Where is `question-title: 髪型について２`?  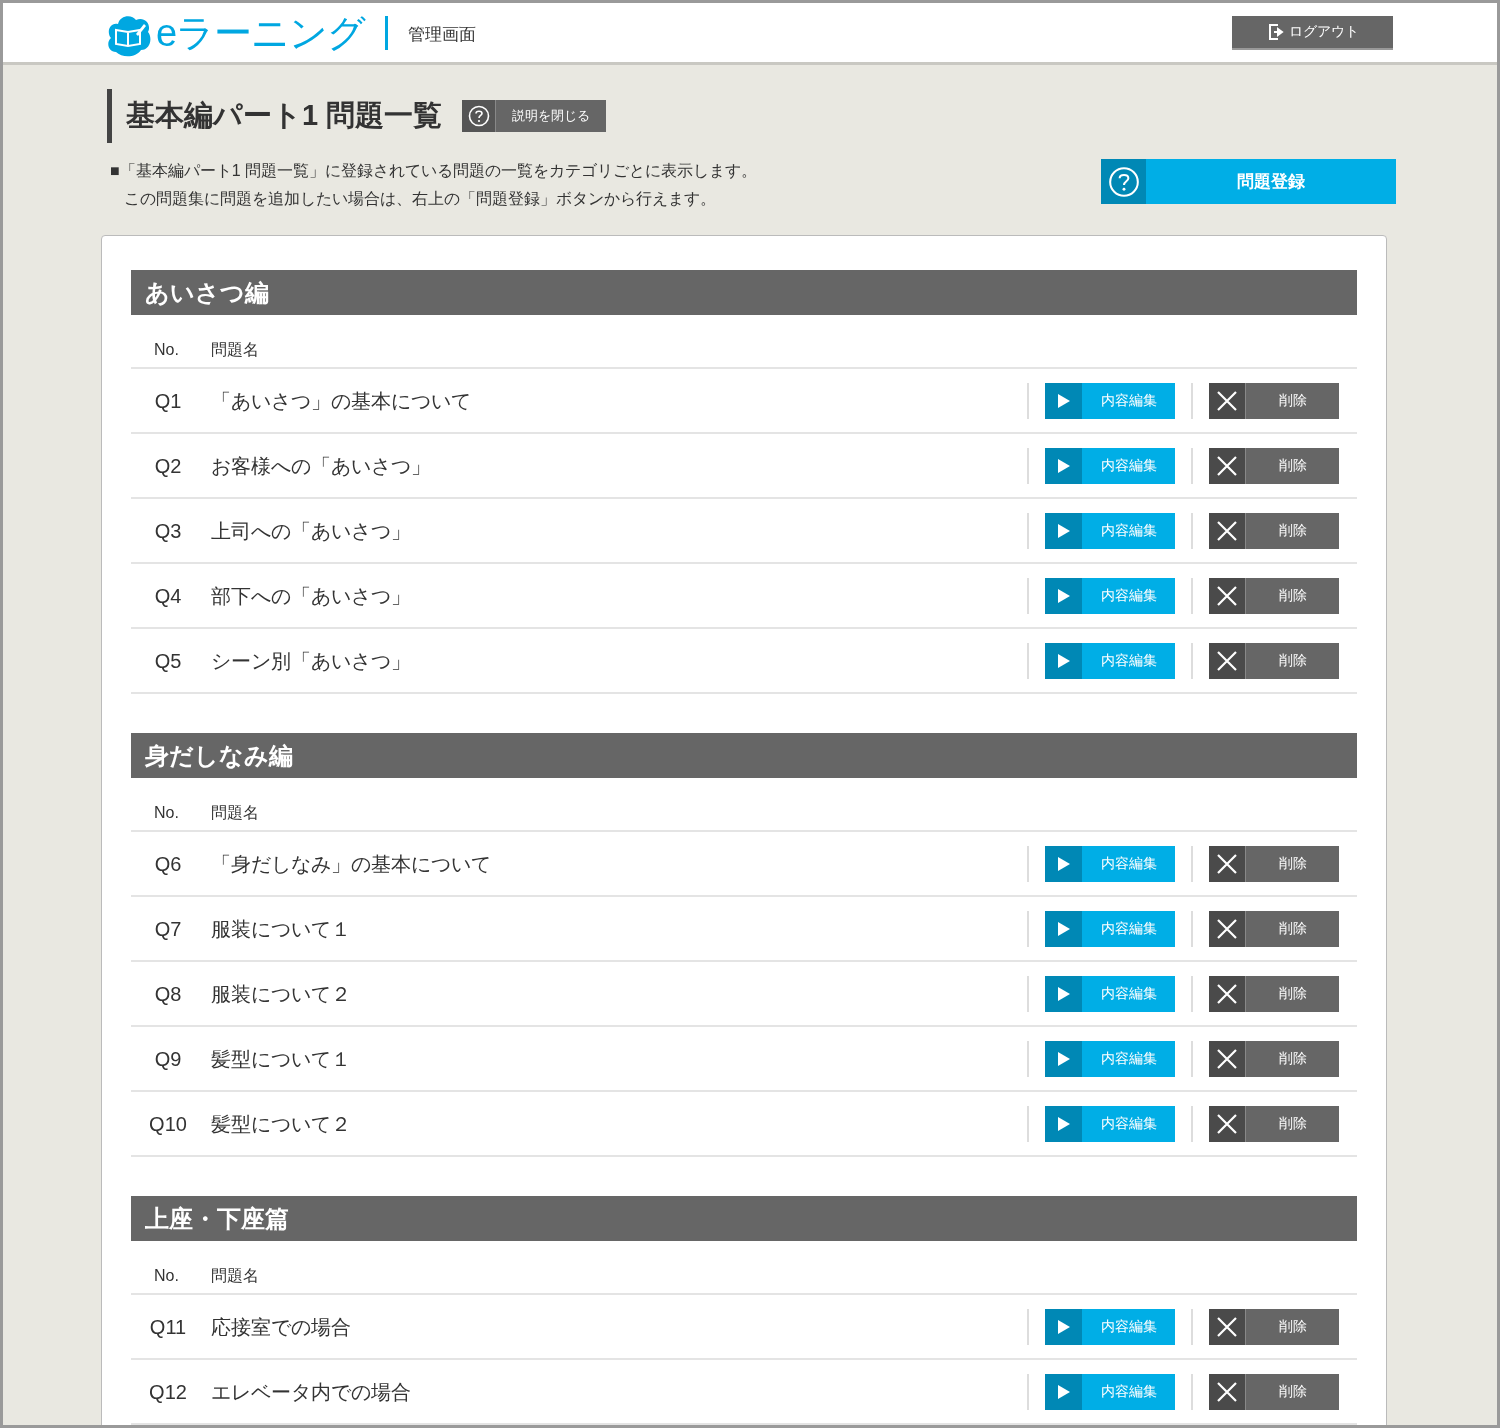
question-title: 髪型について２ is located at coordinates (281, 1124).